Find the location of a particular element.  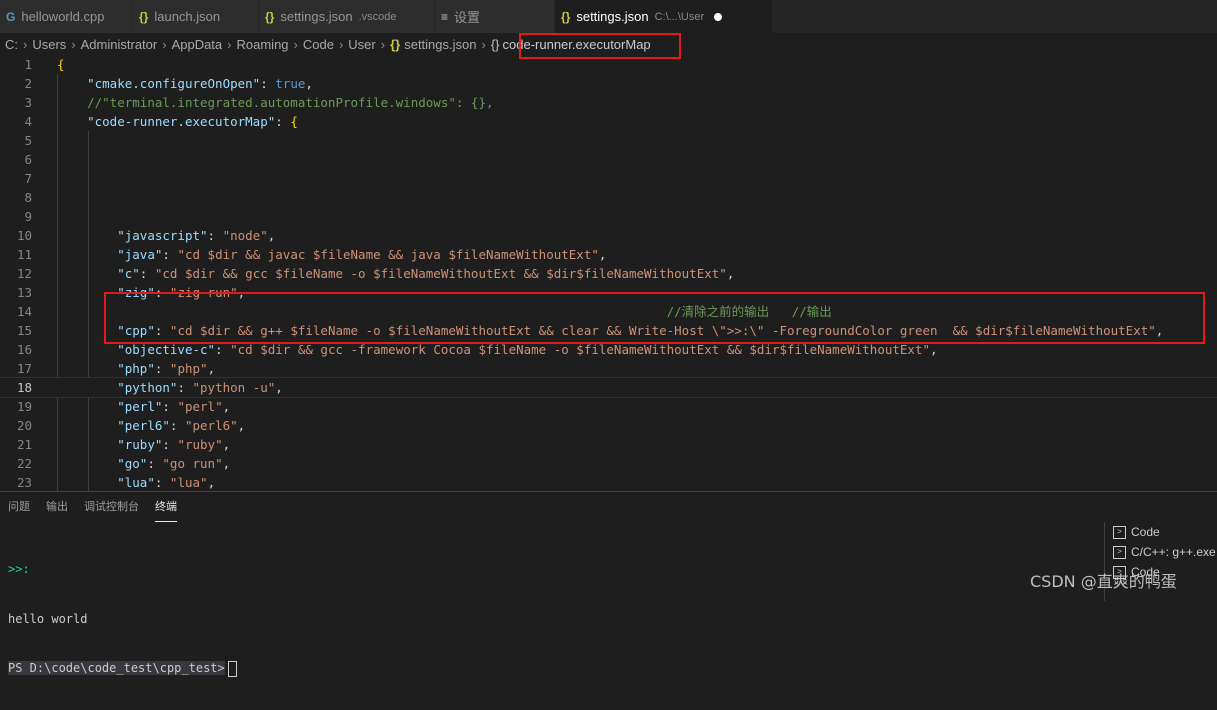

code-line: 7 is located at coordinates (608, 178).